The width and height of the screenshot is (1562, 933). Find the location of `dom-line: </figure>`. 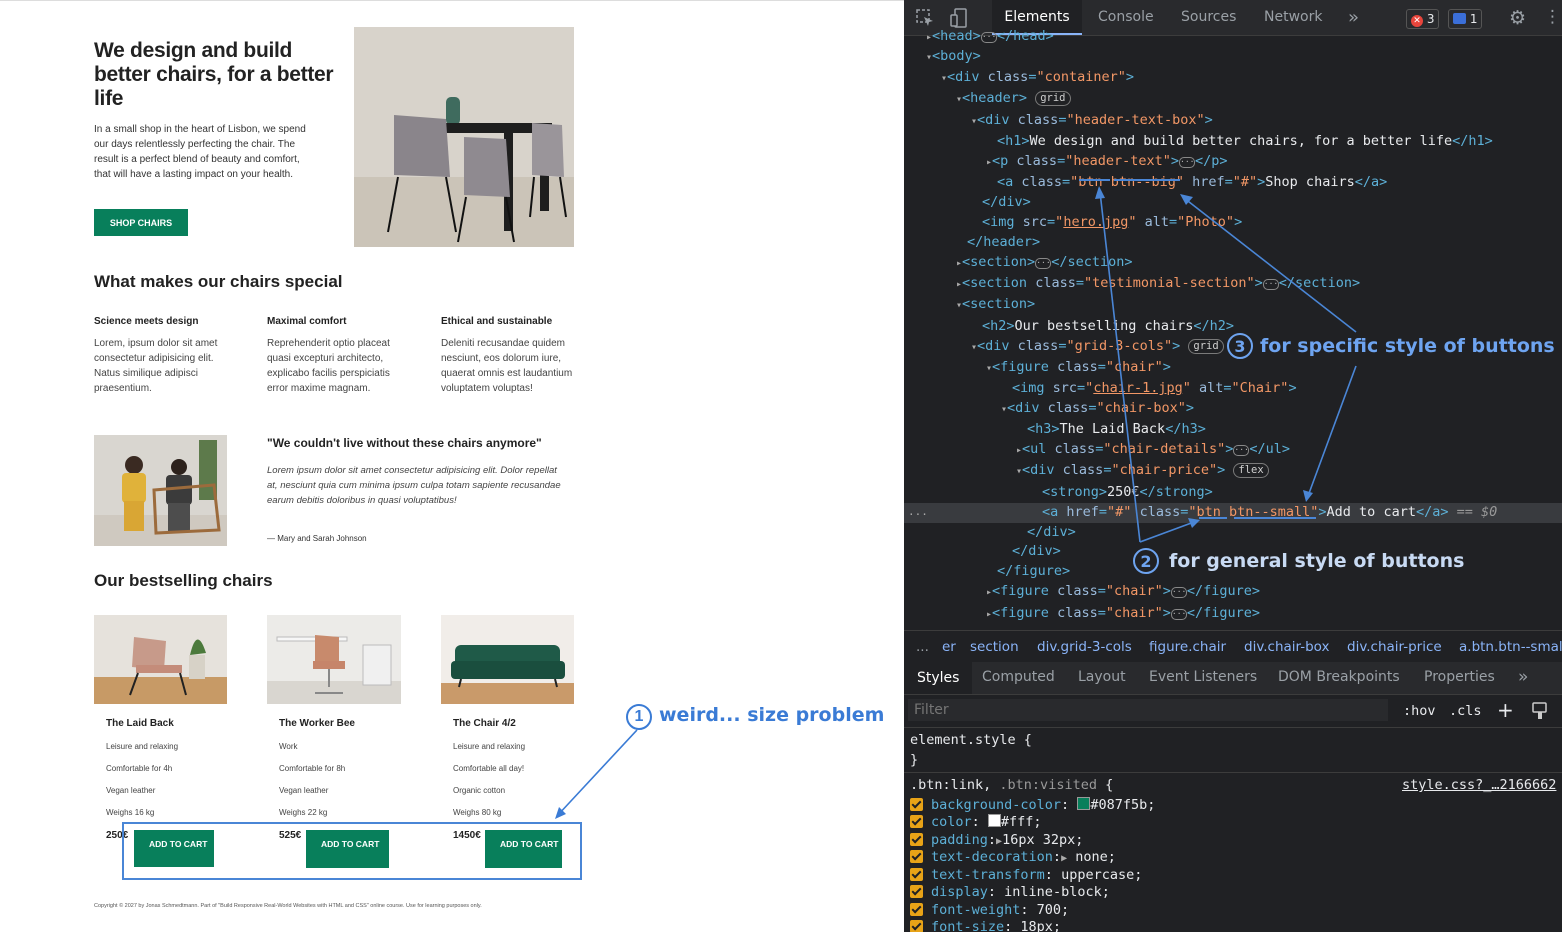

dom-line: </figure> is located at coordinates (1033, 571).